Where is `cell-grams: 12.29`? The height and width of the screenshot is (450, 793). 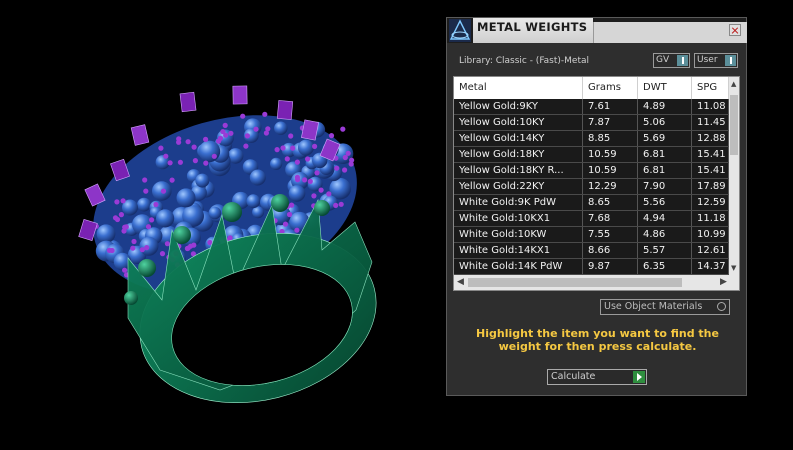
cell-grams: 12.29 is located at coordinates (610, 186).